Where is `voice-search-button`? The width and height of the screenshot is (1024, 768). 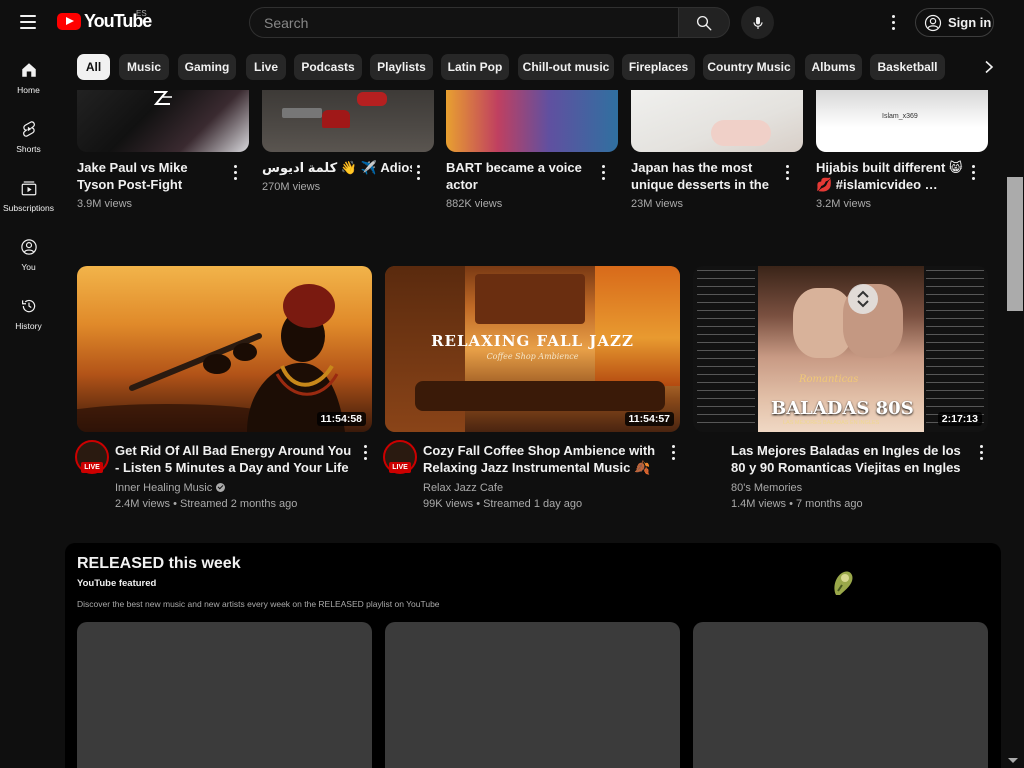 voice-search-button is located at coordinates (757, 22).